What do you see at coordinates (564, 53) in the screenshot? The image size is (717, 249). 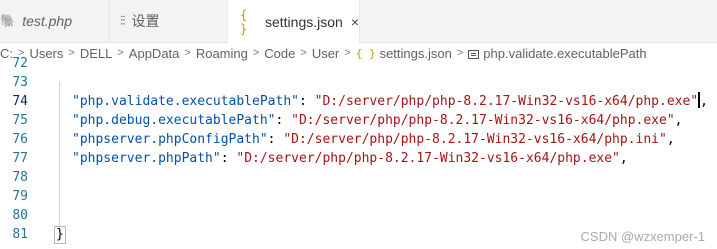 I see `breadcrumb-property: php.validate.executablePath` at bounding box center [564, 53].